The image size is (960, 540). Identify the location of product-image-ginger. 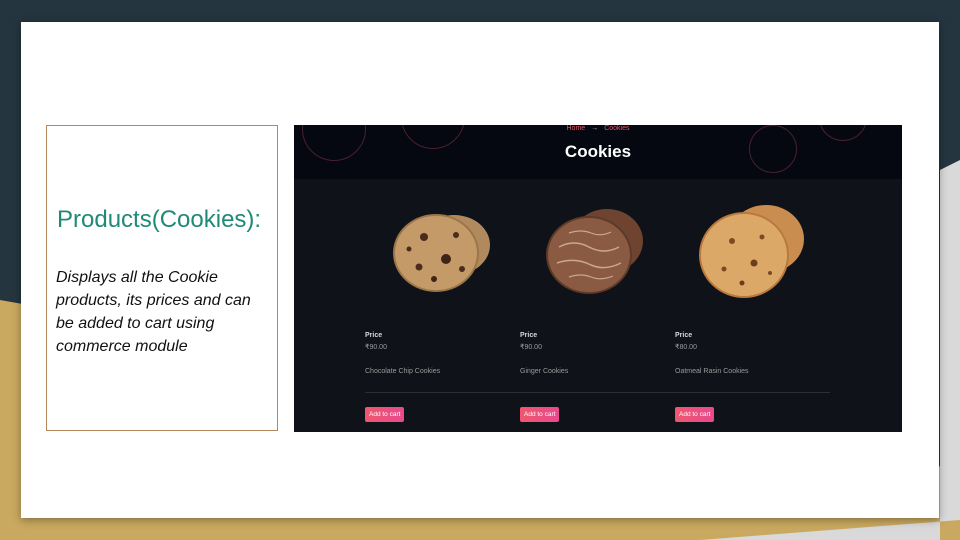
(599, 257).